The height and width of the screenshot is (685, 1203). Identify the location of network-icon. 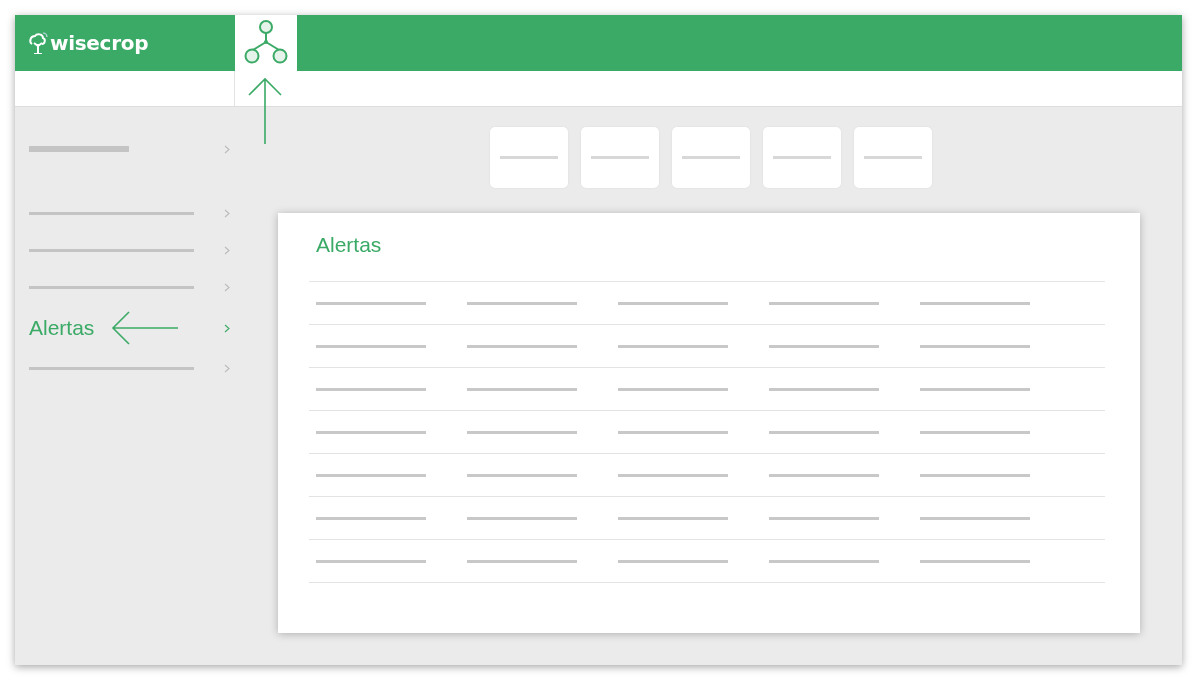
(266, 43).